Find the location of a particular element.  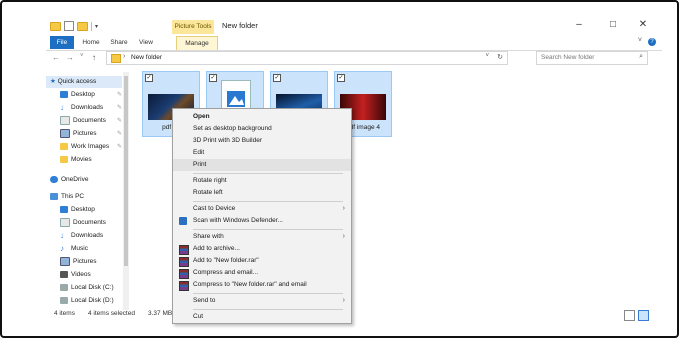

nav-label: Local Disk (D:) is located at coordinates (92, 300).